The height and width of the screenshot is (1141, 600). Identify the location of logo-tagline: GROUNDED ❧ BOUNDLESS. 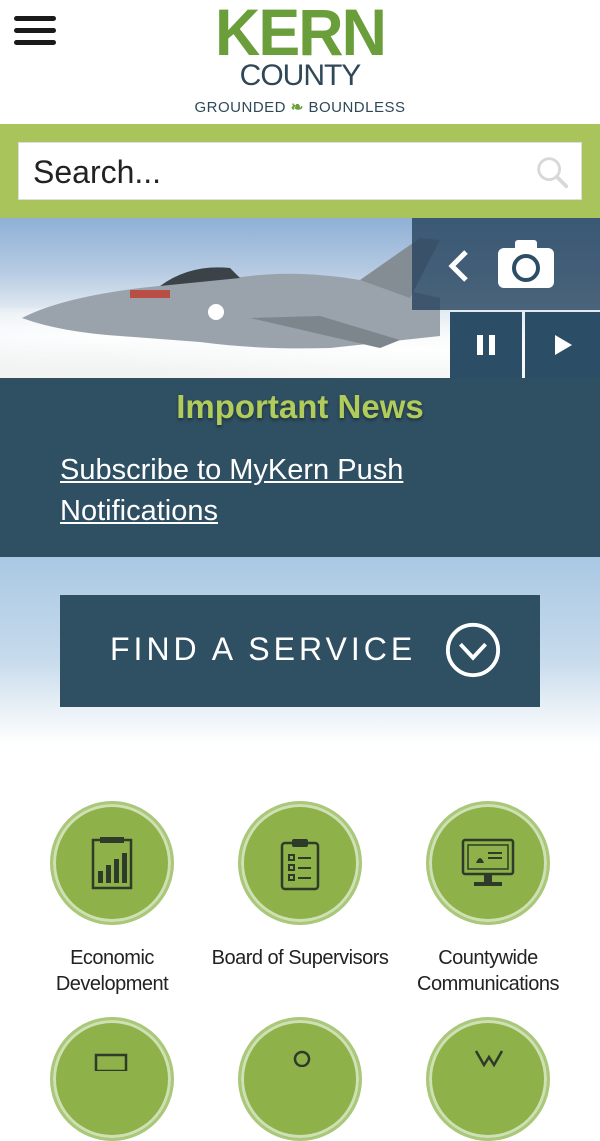
(300, 107).